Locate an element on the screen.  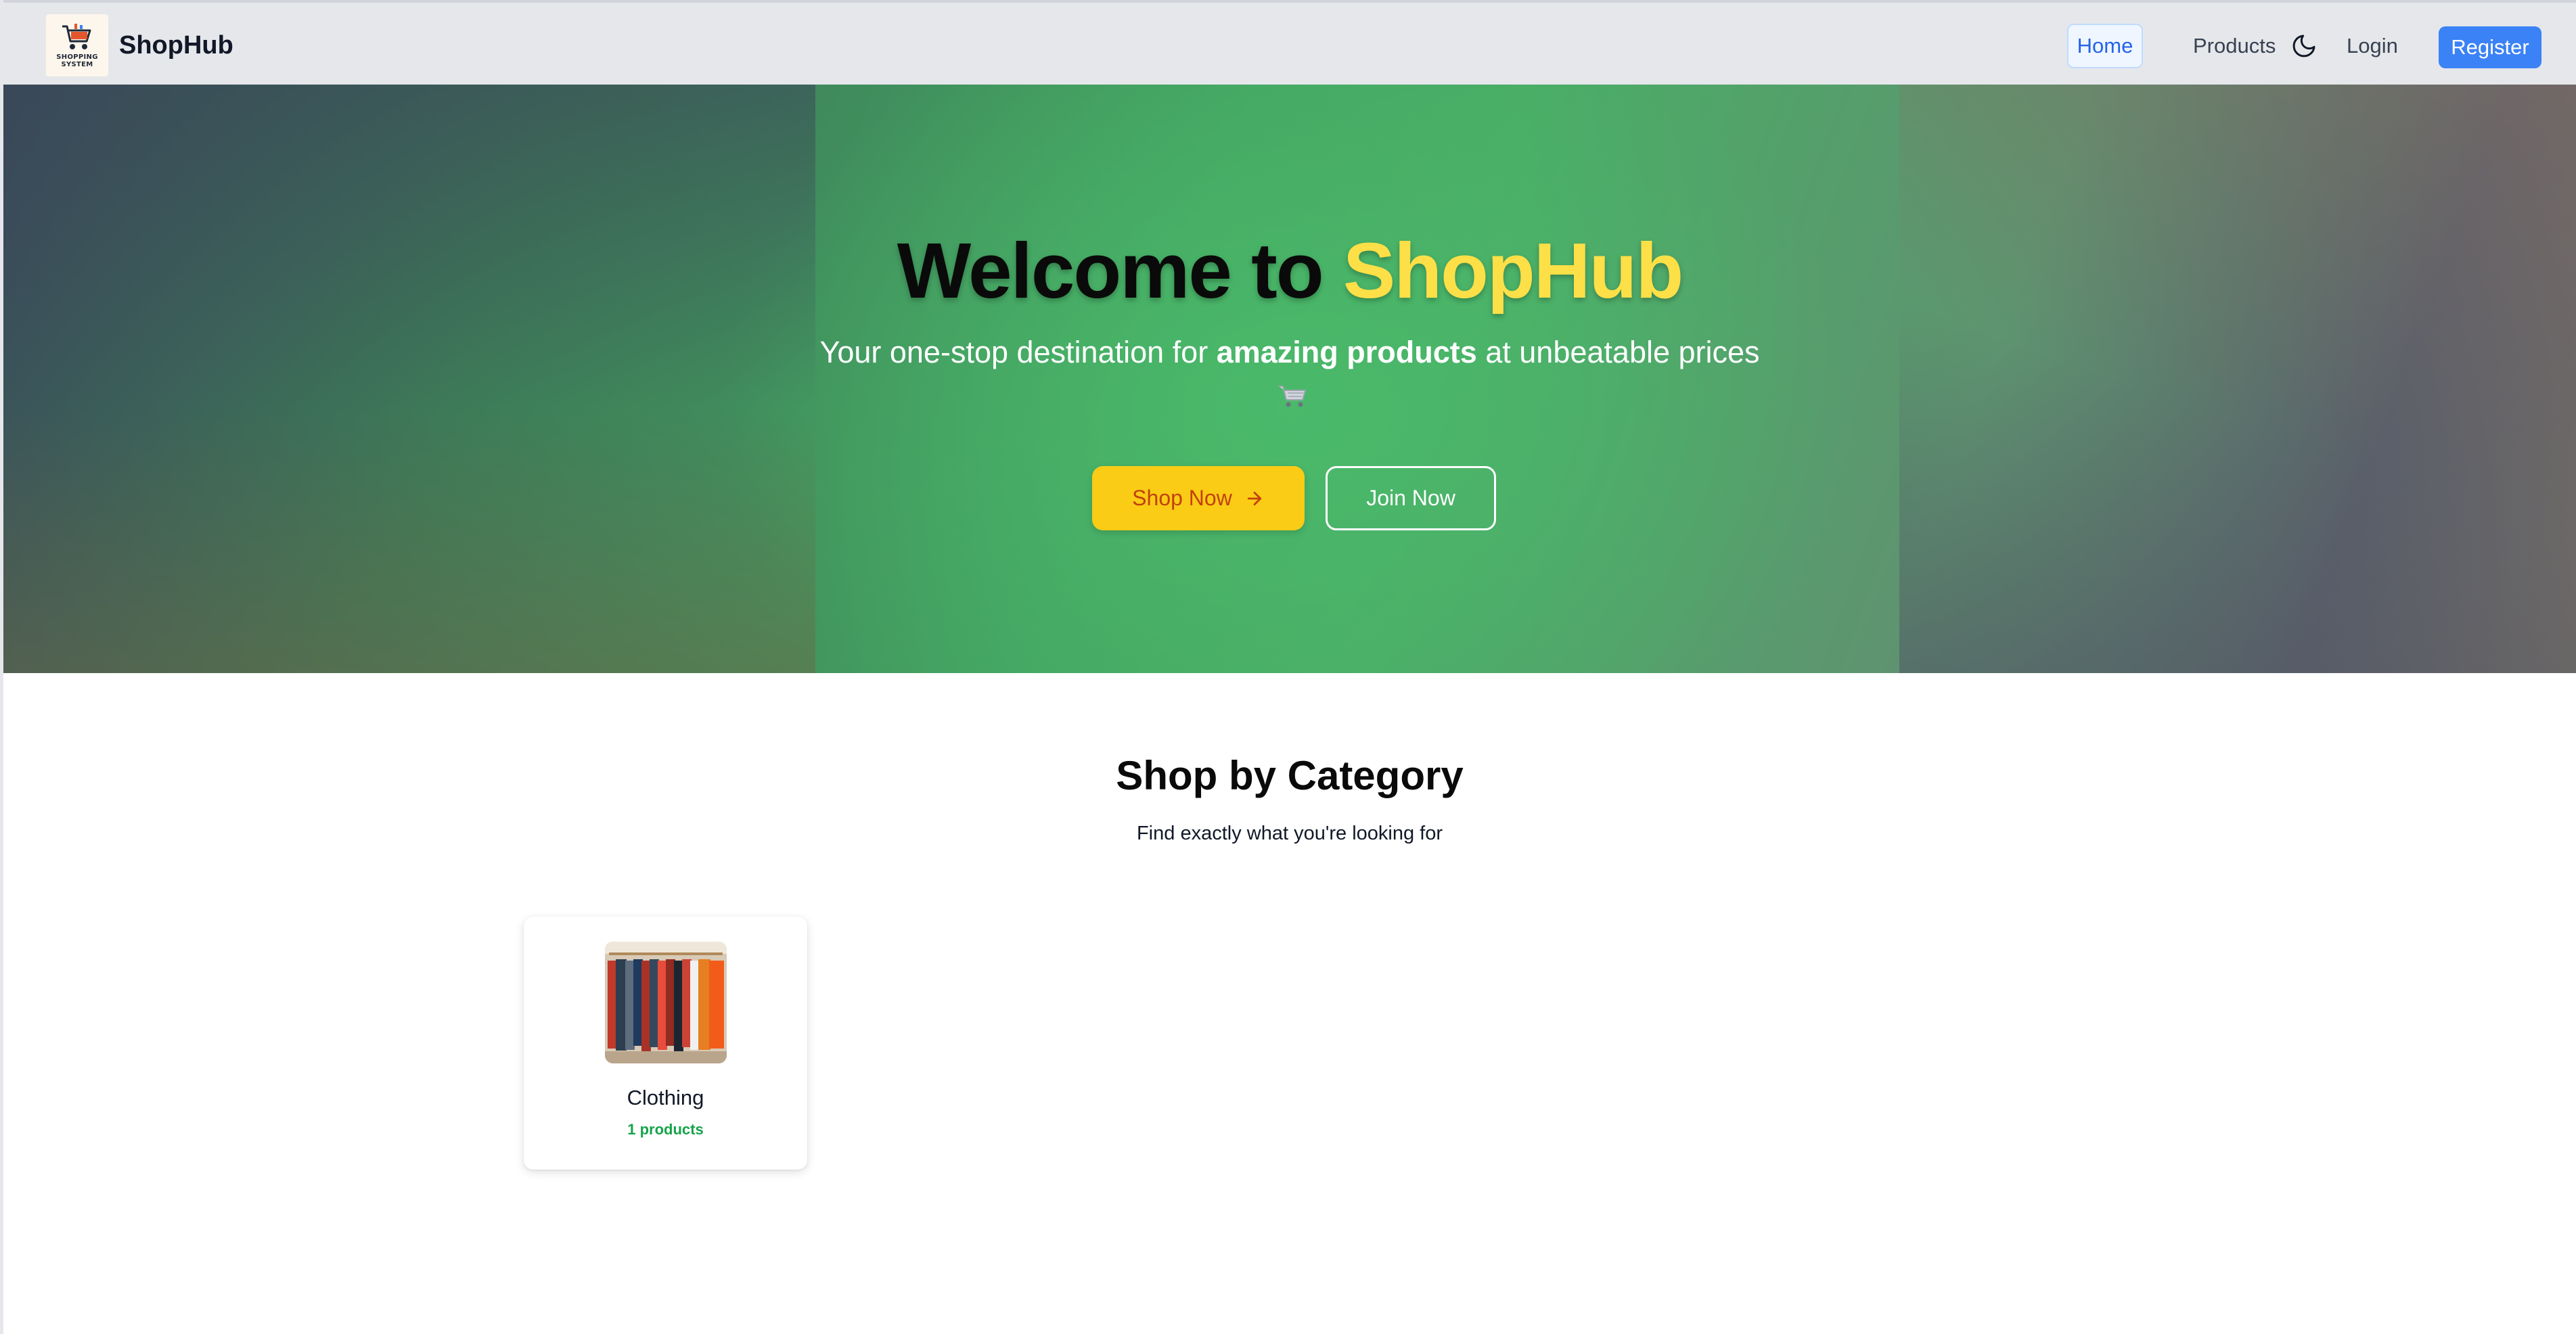
category-product-count: 1 products is located at coordinates (665, 1129).